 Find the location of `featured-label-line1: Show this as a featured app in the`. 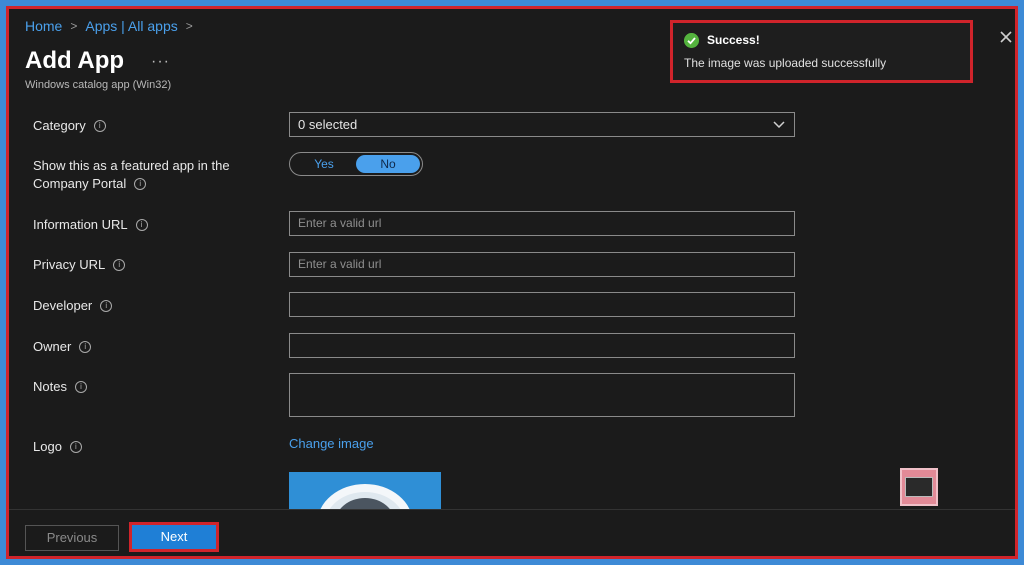

featured-label-line1: Show this as a featured app in the is located at coordinates (131, 165).